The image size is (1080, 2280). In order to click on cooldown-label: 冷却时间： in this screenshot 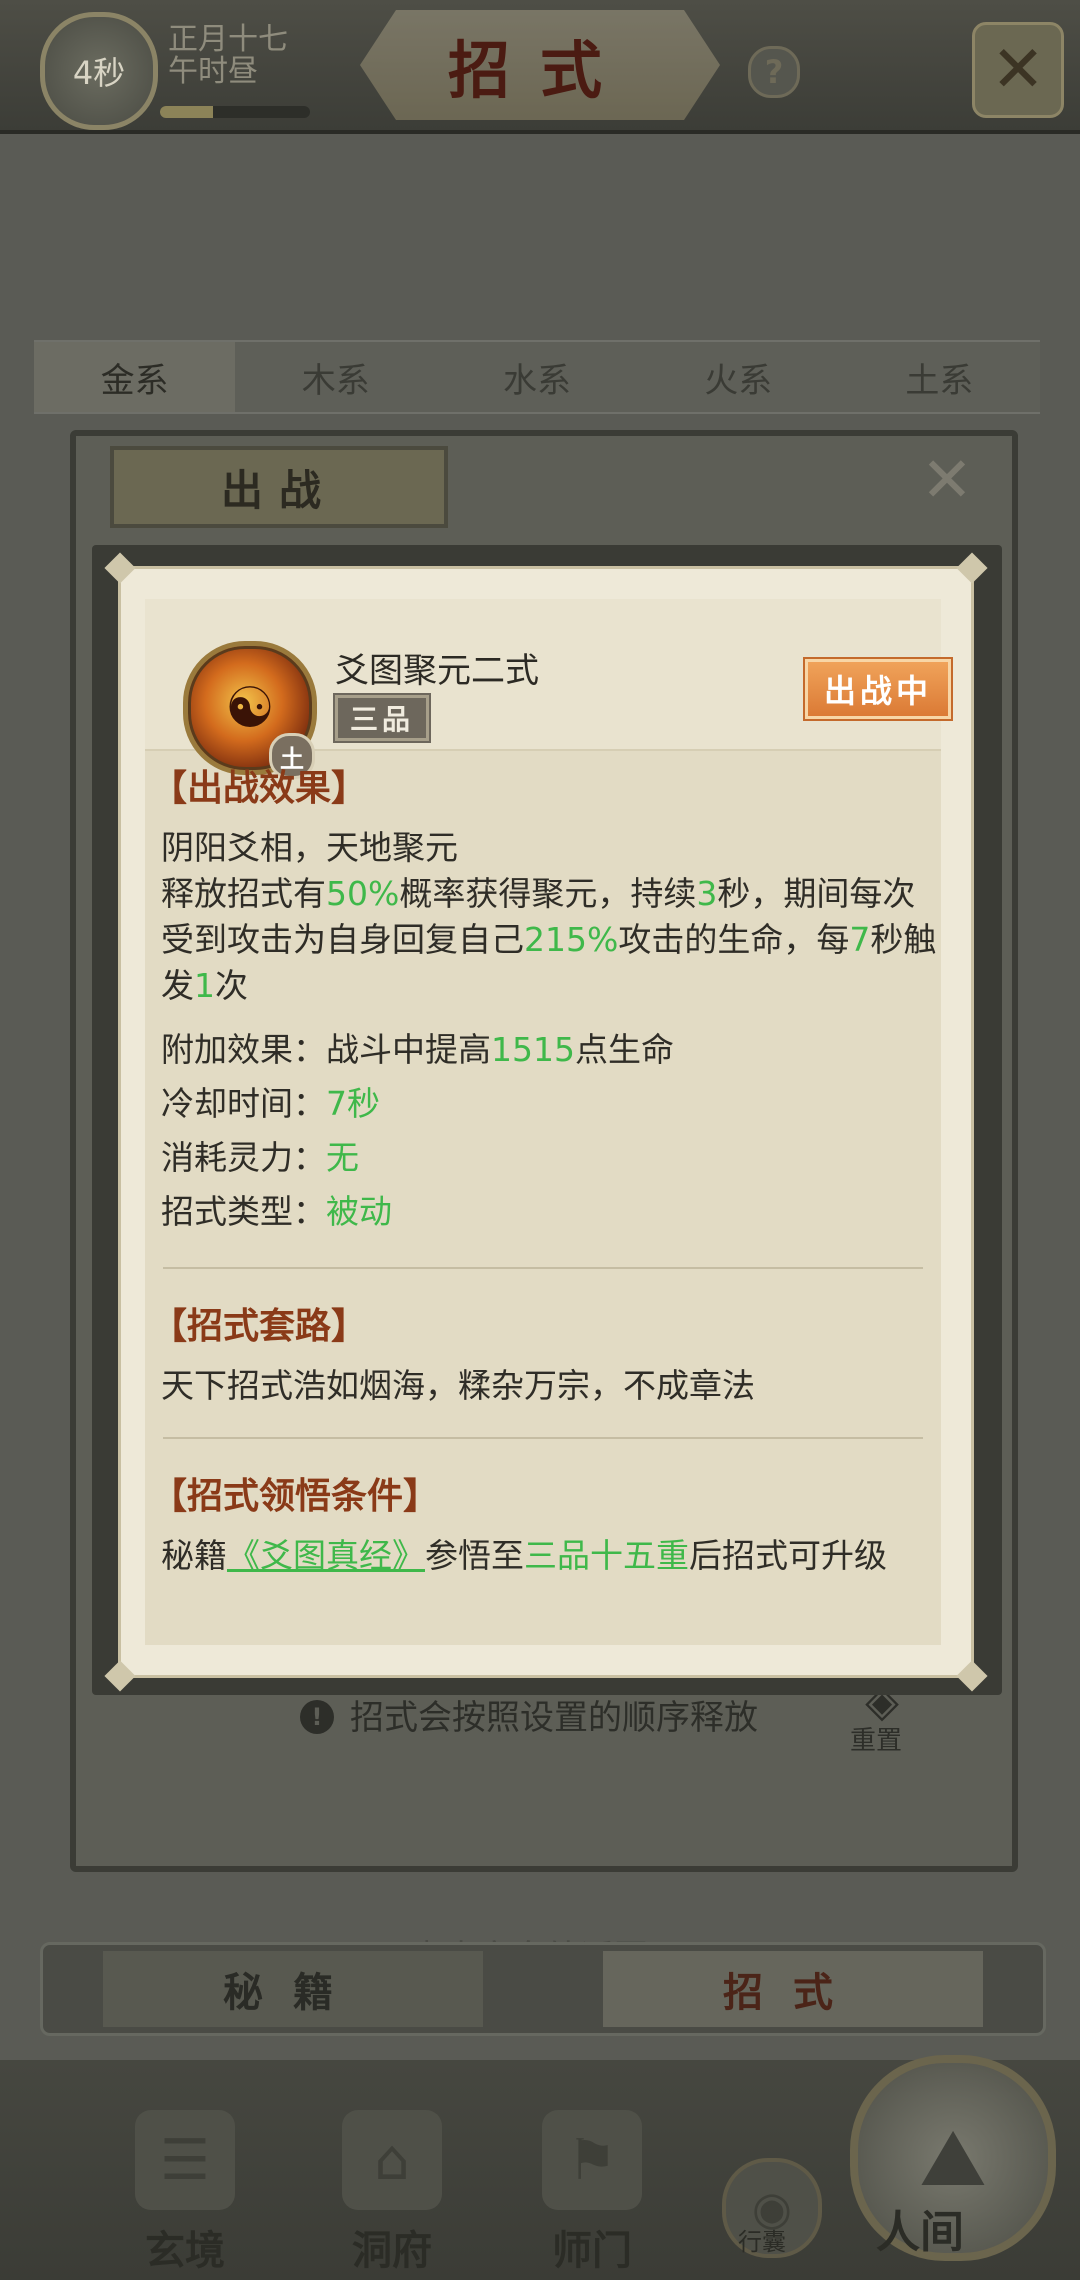, I will do `click(243, 1103)`.